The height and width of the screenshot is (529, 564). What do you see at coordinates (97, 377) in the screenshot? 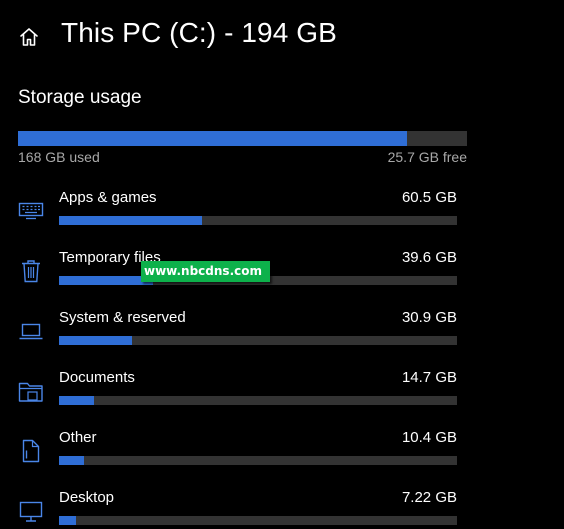
I see `category-name: Documents` at bounding box center [97, 377].